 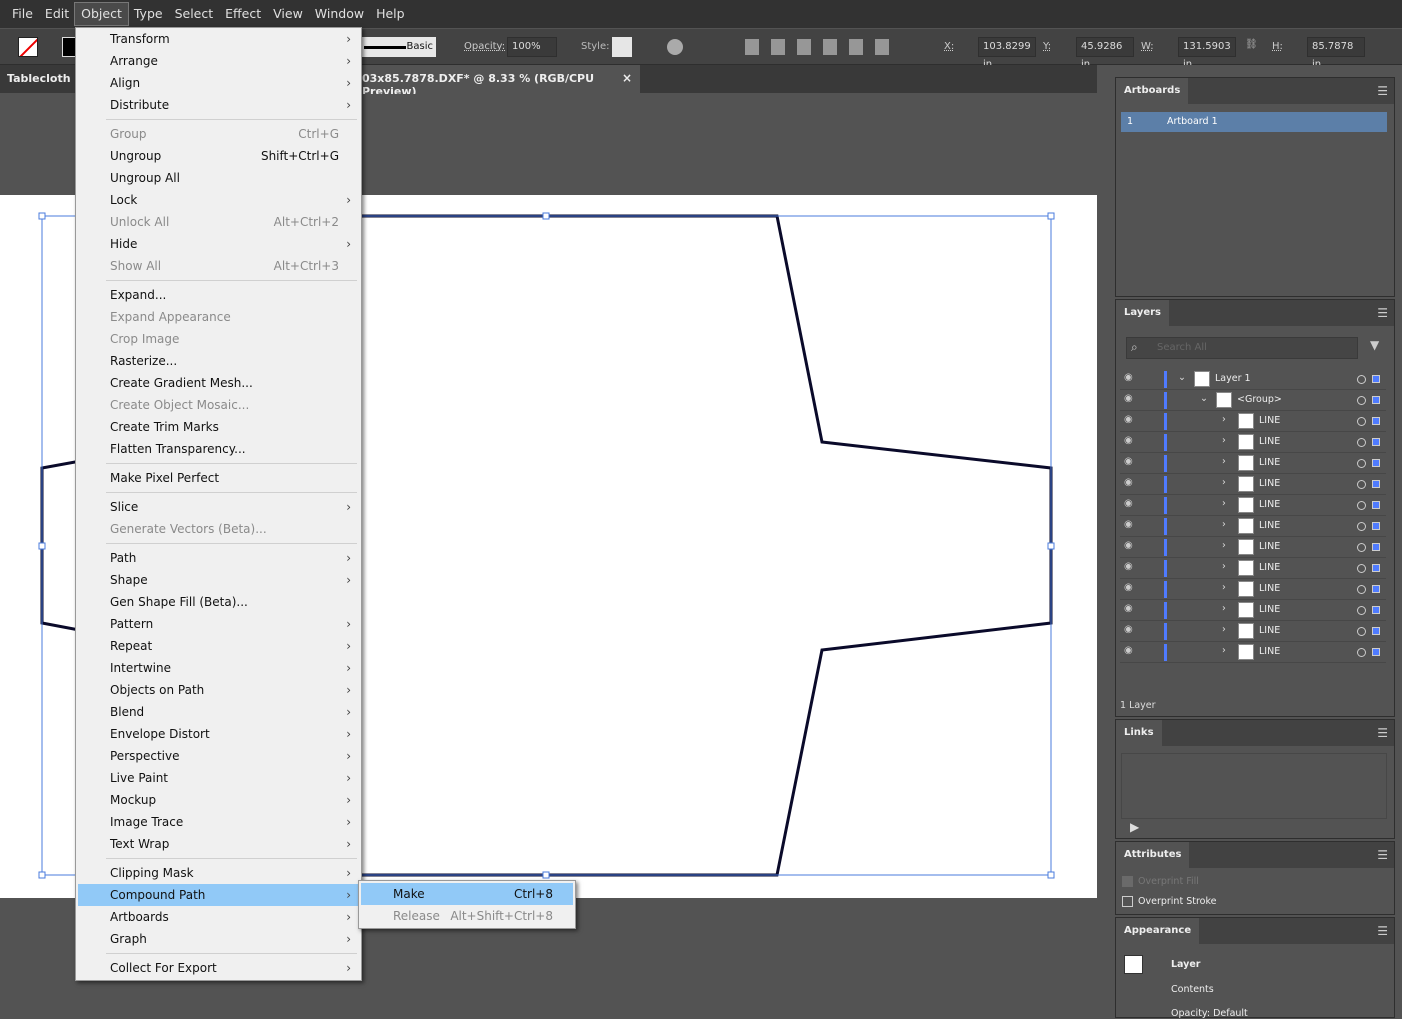 What do you see at coordinates (1374, 345) in the screenshot?
I see `filter-icon: ▼` at bounding box center [1374, 345].